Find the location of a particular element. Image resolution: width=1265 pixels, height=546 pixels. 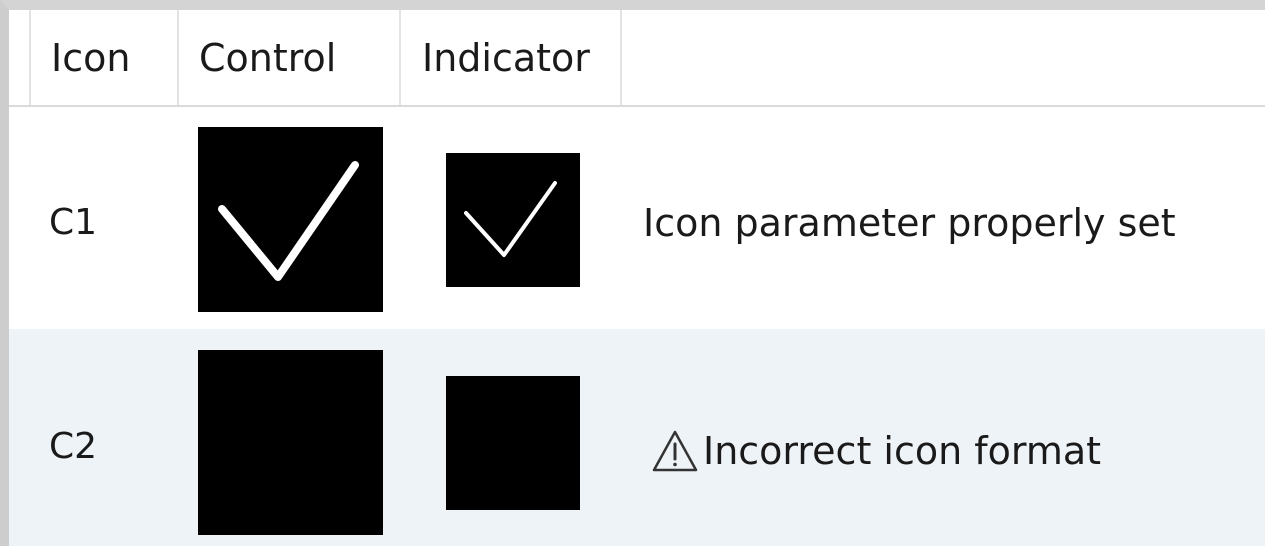

column-header-indicator: Indicator is located at coordinates (510, 57).